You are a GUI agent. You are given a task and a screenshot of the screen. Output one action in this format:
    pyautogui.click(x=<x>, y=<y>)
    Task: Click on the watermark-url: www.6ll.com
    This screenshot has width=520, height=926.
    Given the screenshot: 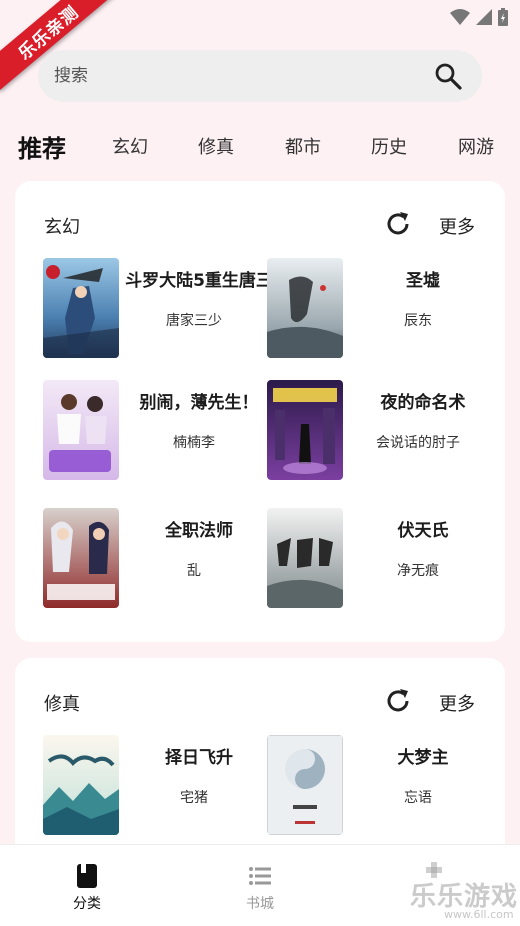 What is the action you would take?
    pyautogui.click(x=479, y=914)
    